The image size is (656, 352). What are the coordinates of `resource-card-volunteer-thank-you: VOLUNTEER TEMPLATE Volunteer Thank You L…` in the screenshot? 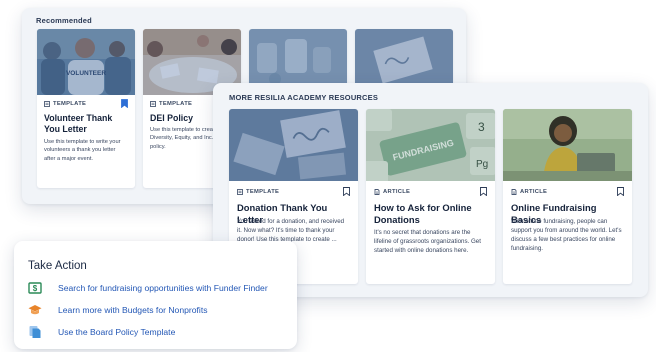 It's located at (86, 108).